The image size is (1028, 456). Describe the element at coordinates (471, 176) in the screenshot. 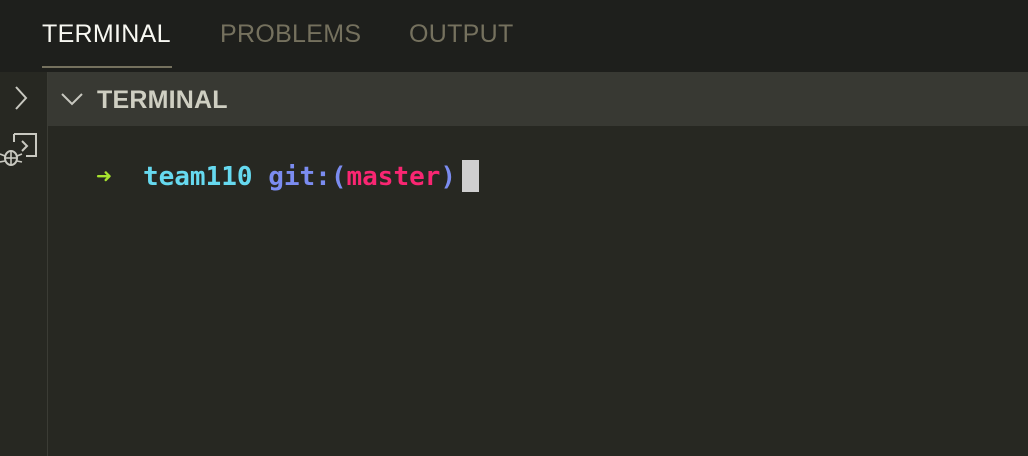

I see `terminal-cursor` at that location.